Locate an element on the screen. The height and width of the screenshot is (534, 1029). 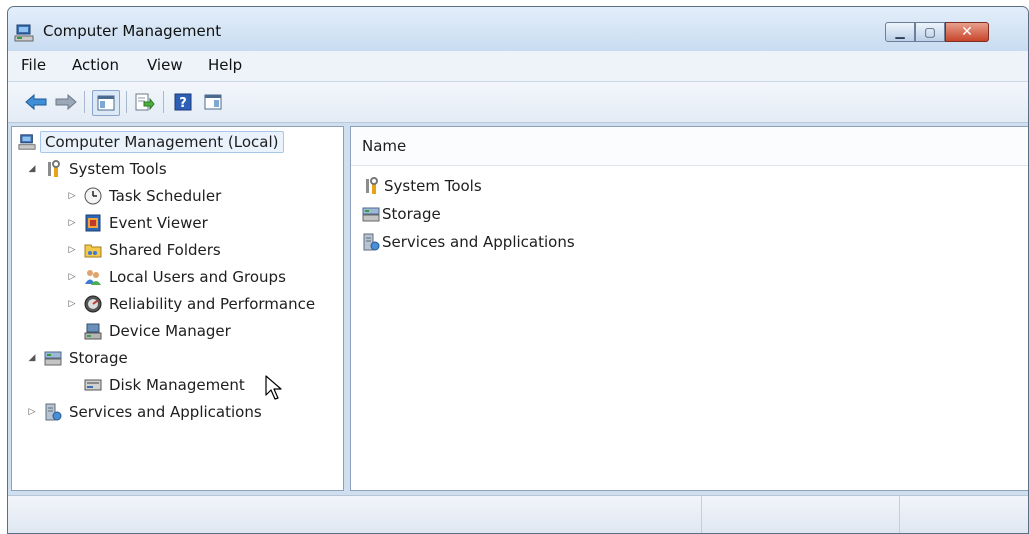
computer-management-app-icon is located at coordinates (24, 33).